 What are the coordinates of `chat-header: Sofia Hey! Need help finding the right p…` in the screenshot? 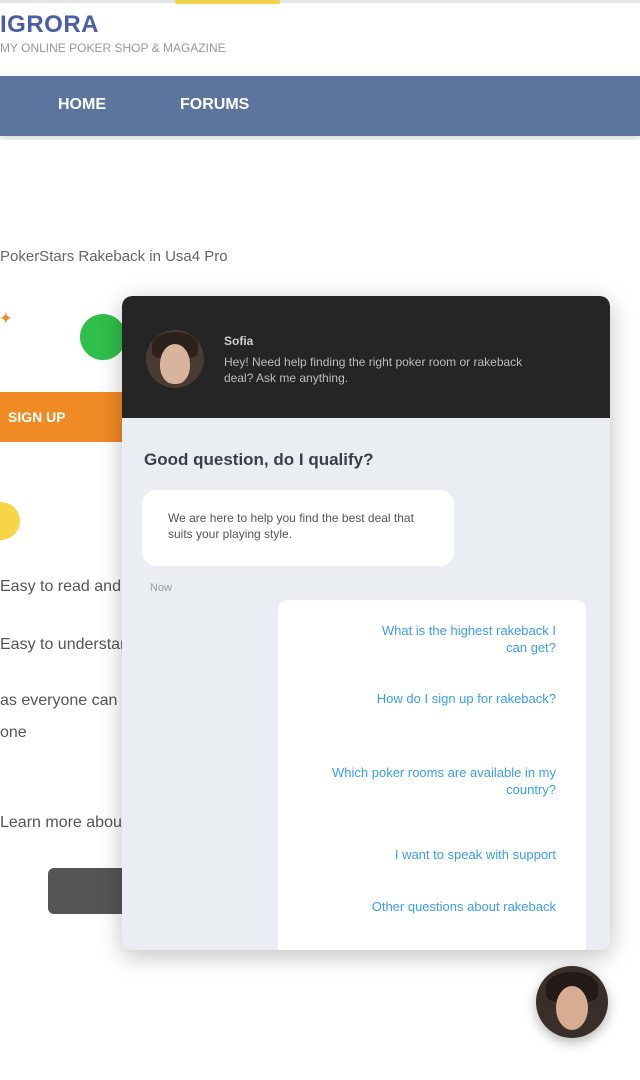 It's located at (366, 357).